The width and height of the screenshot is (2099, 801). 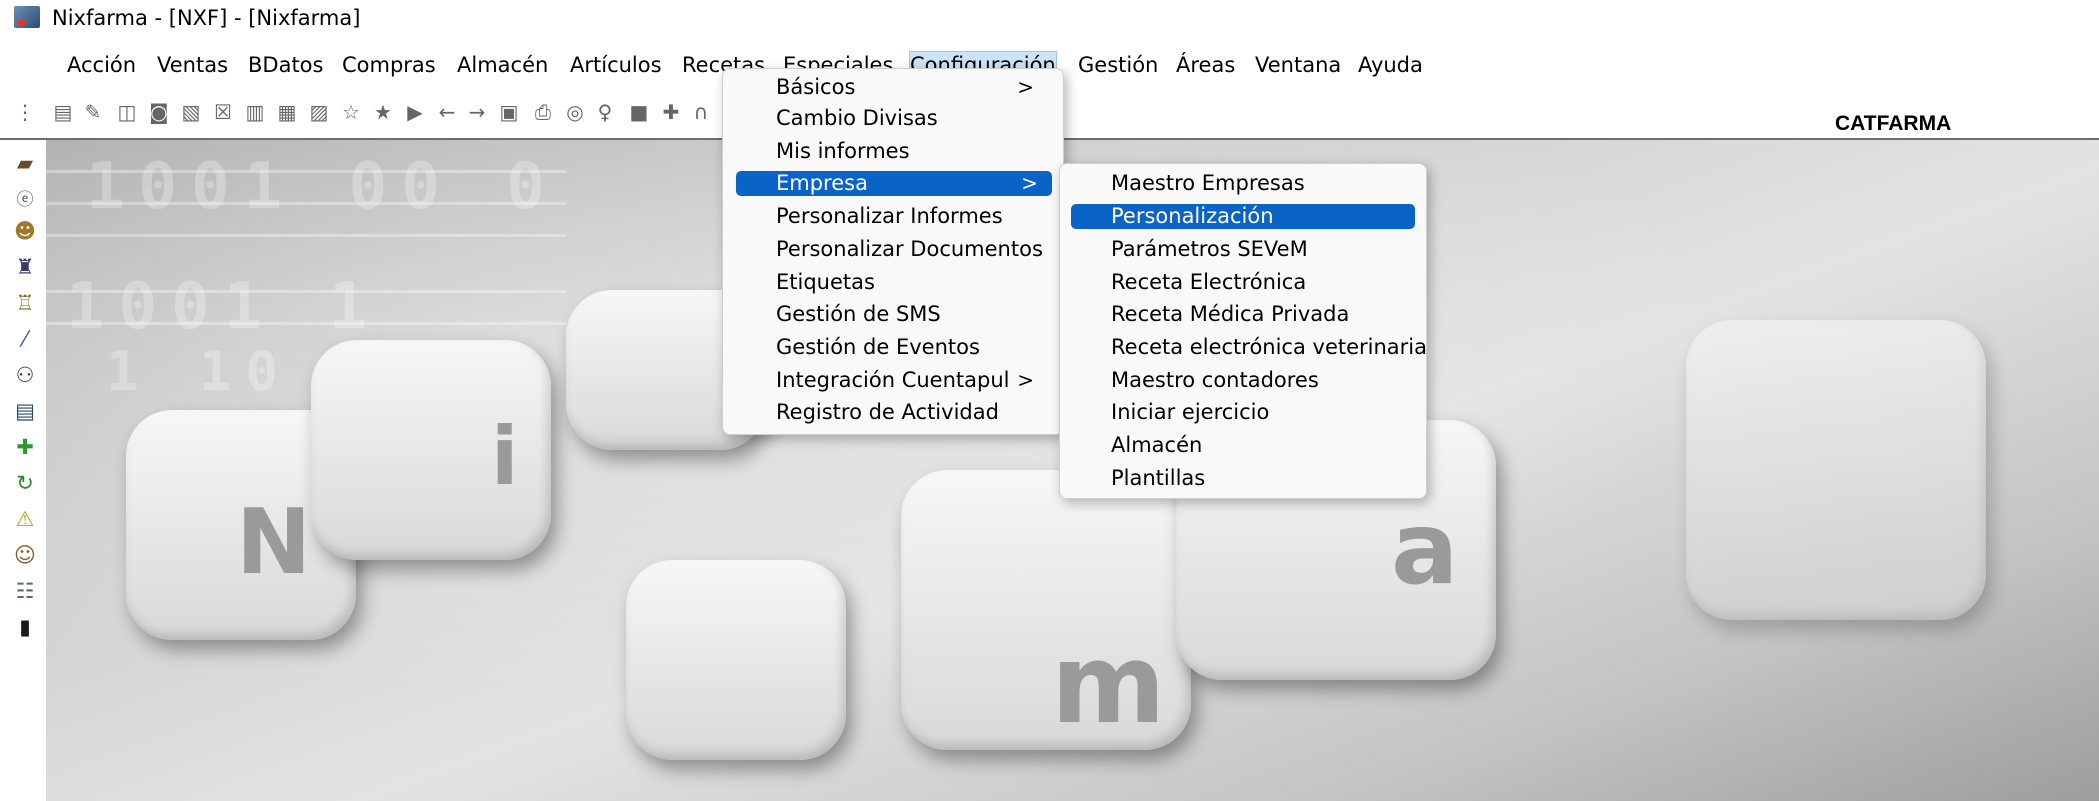 What do you see at coordinates (1046, 610) in the screenshot?
I see `keyboard-key: m` at bounding box center [1046, 610].